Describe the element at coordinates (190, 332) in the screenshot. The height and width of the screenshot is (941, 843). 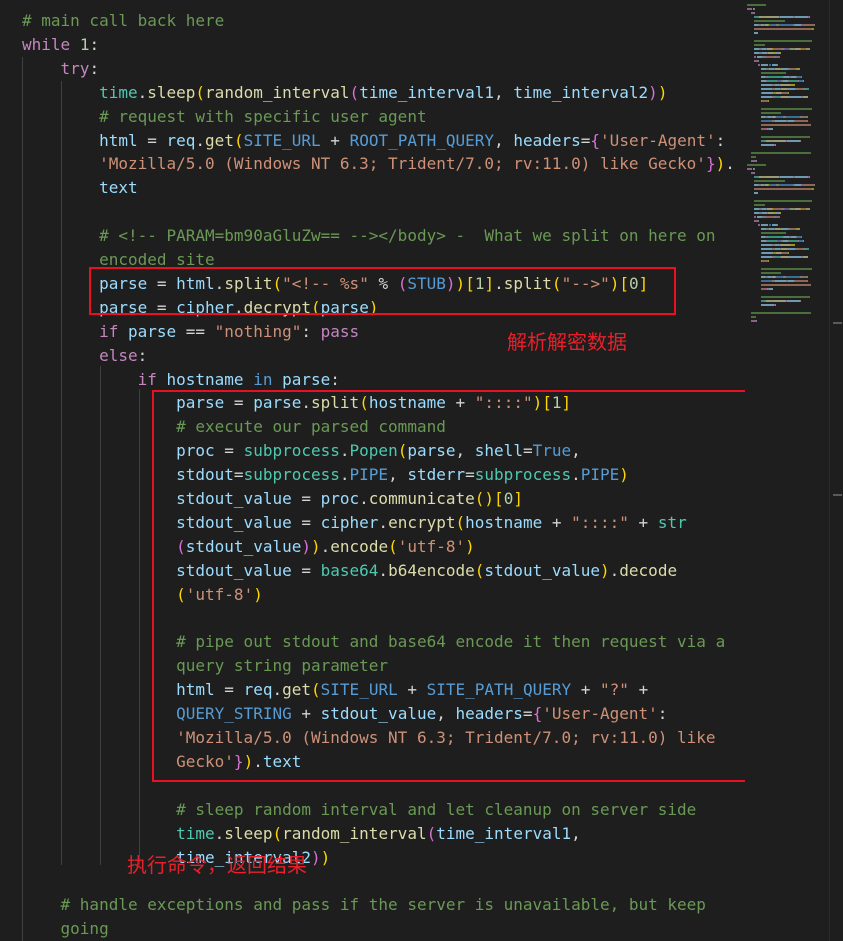
I see `code-line: if parse == "nothing": pass` at that location.